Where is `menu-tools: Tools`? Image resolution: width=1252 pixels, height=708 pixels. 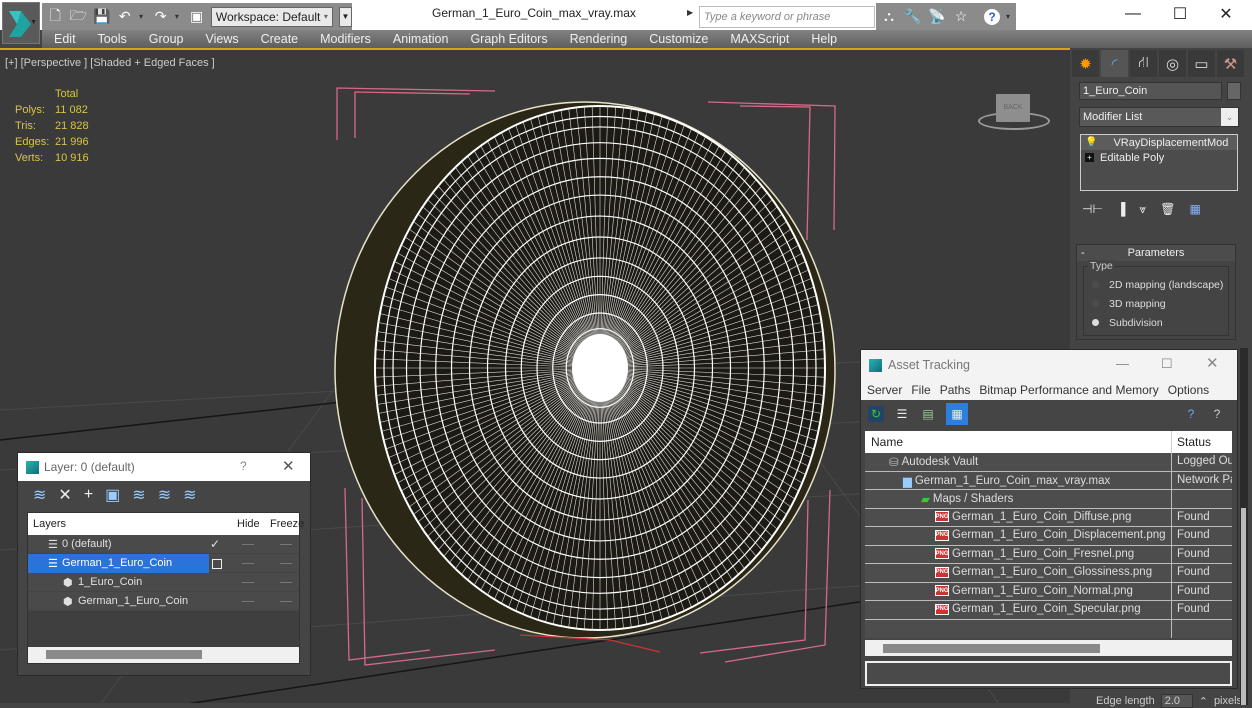
menu-tools: Tools is located at coordinates (112, 39).